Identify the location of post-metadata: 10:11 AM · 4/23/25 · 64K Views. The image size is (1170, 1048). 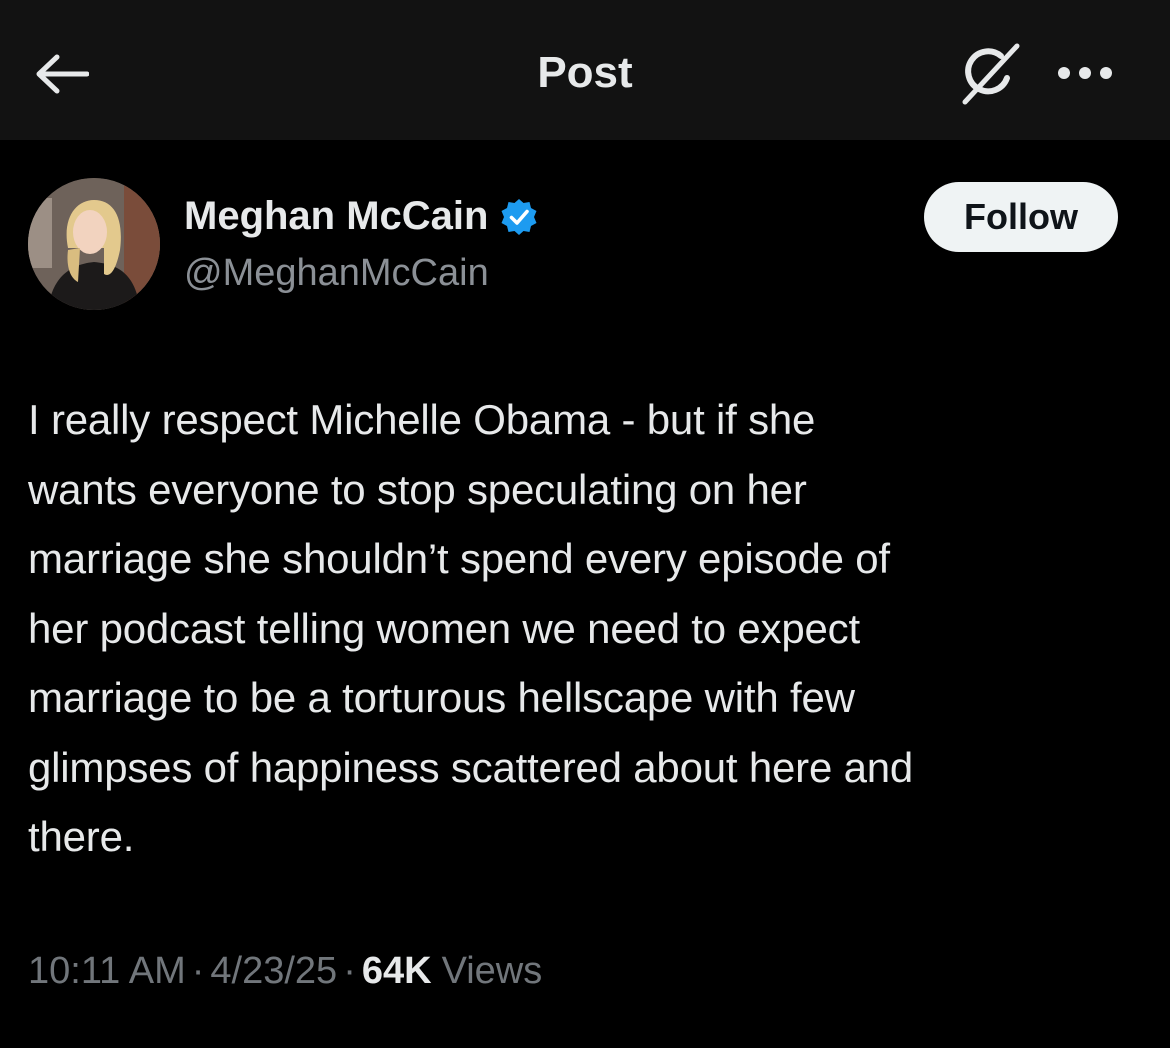
(285, 971).